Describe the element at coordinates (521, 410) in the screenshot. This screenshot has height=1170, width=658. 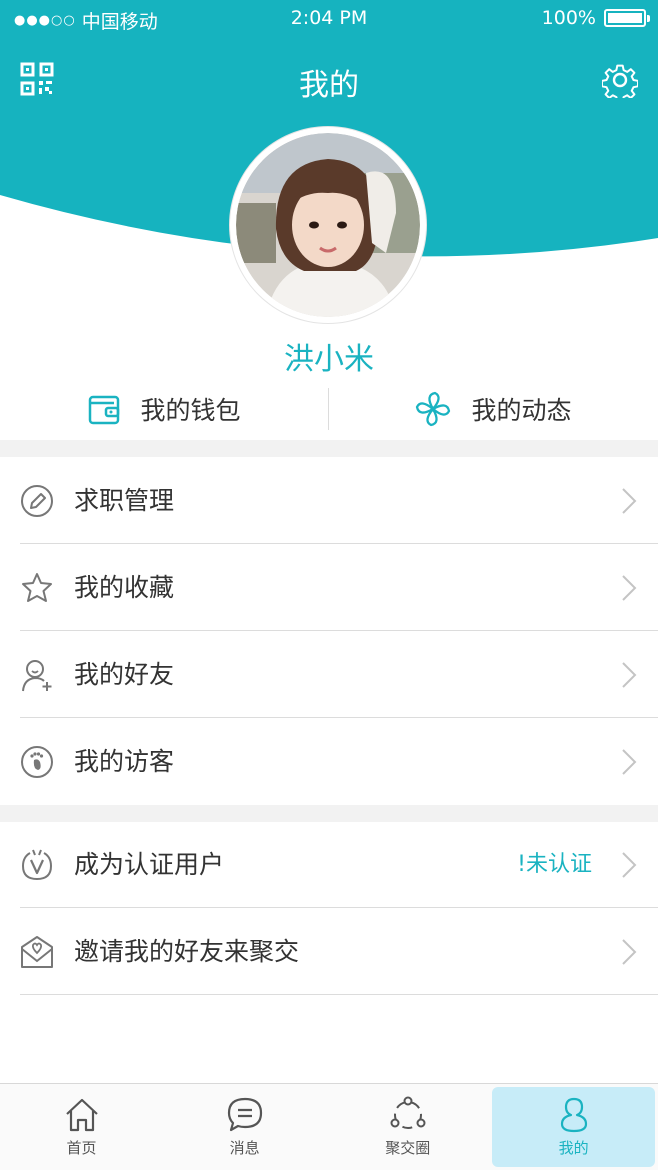
I see `moments-label: 我的动态` at that location.